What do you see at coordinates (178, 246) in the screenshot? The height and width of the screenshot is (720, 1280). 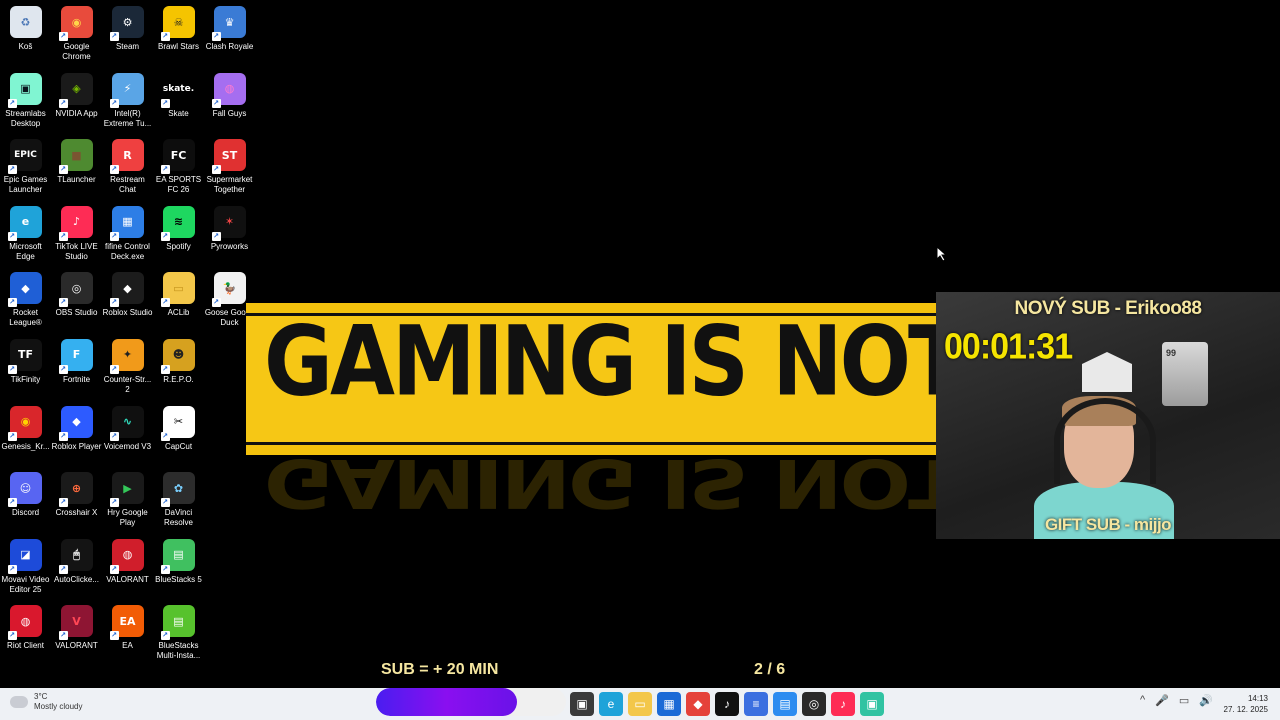 I see `desktop-icon-label: Spotify` at bounding box center [178, 246].